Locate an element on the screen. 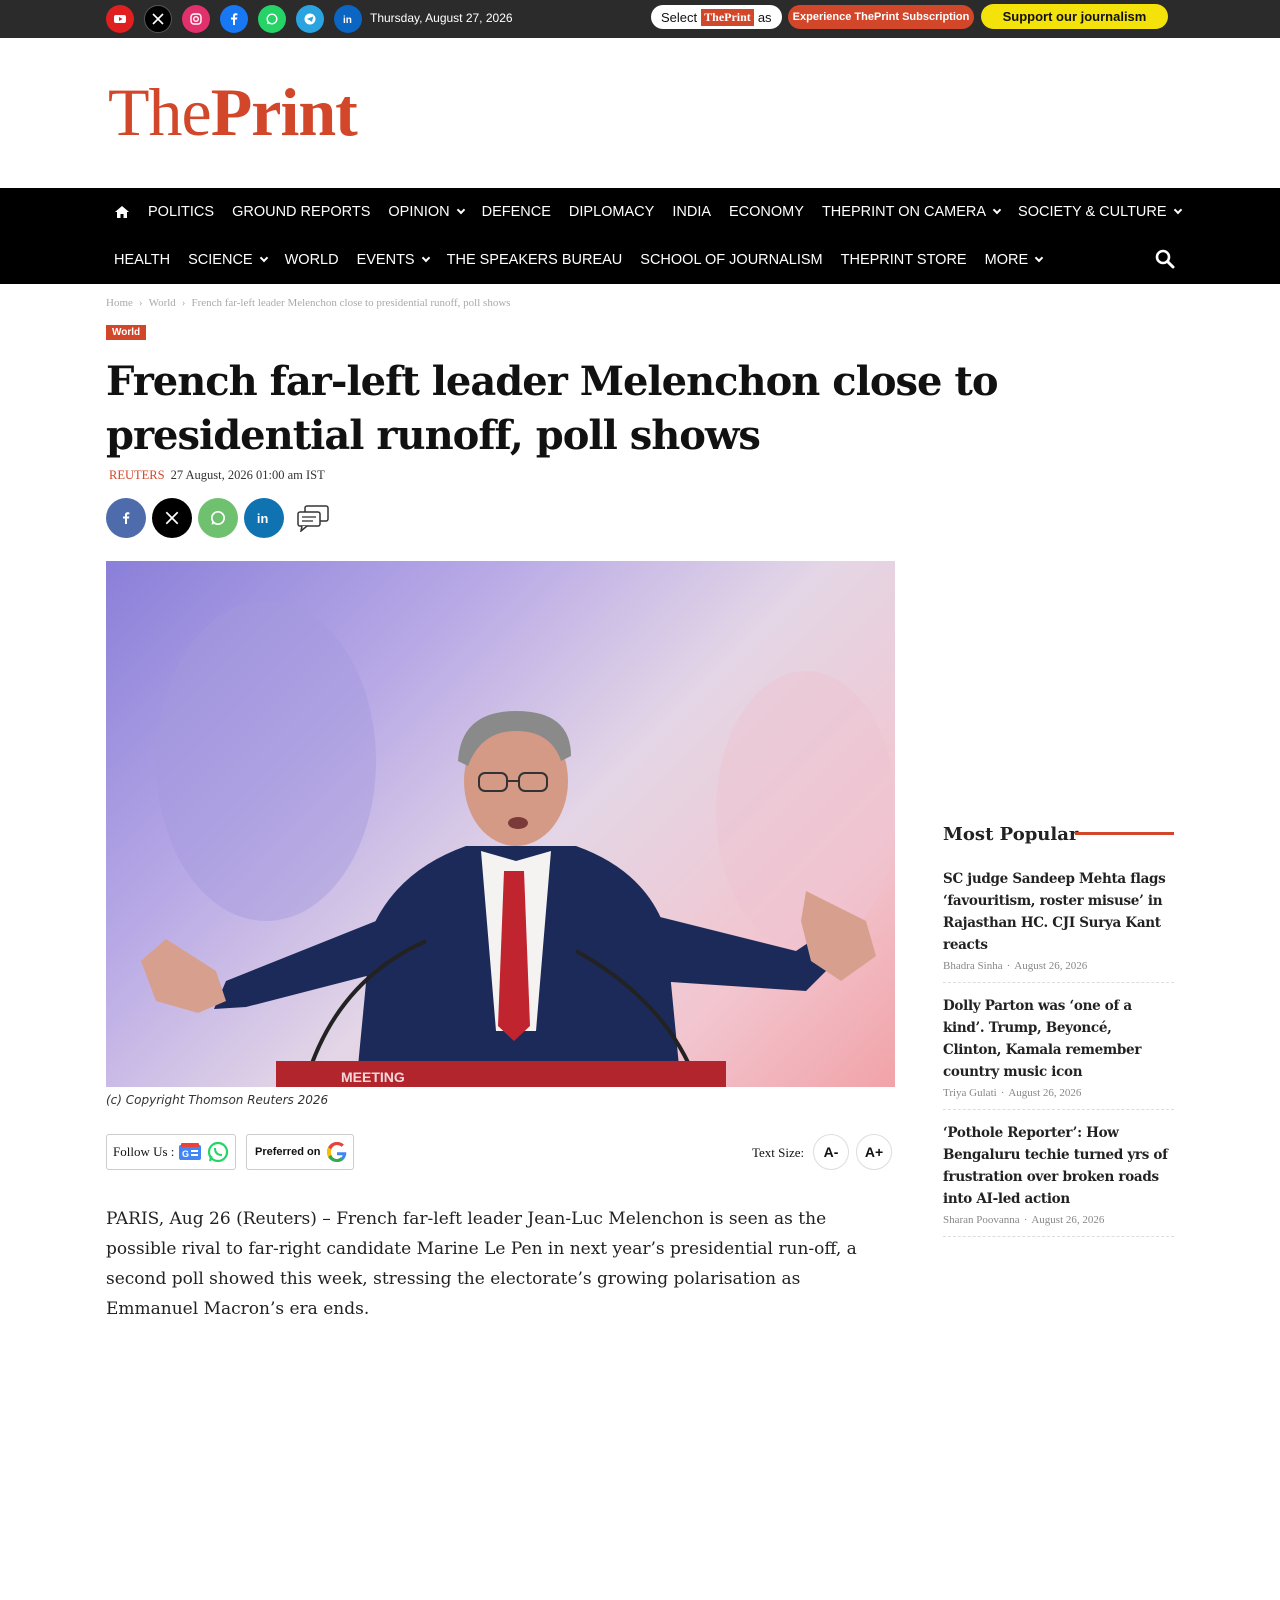  share-row: in is located at coordinates (218, 518).